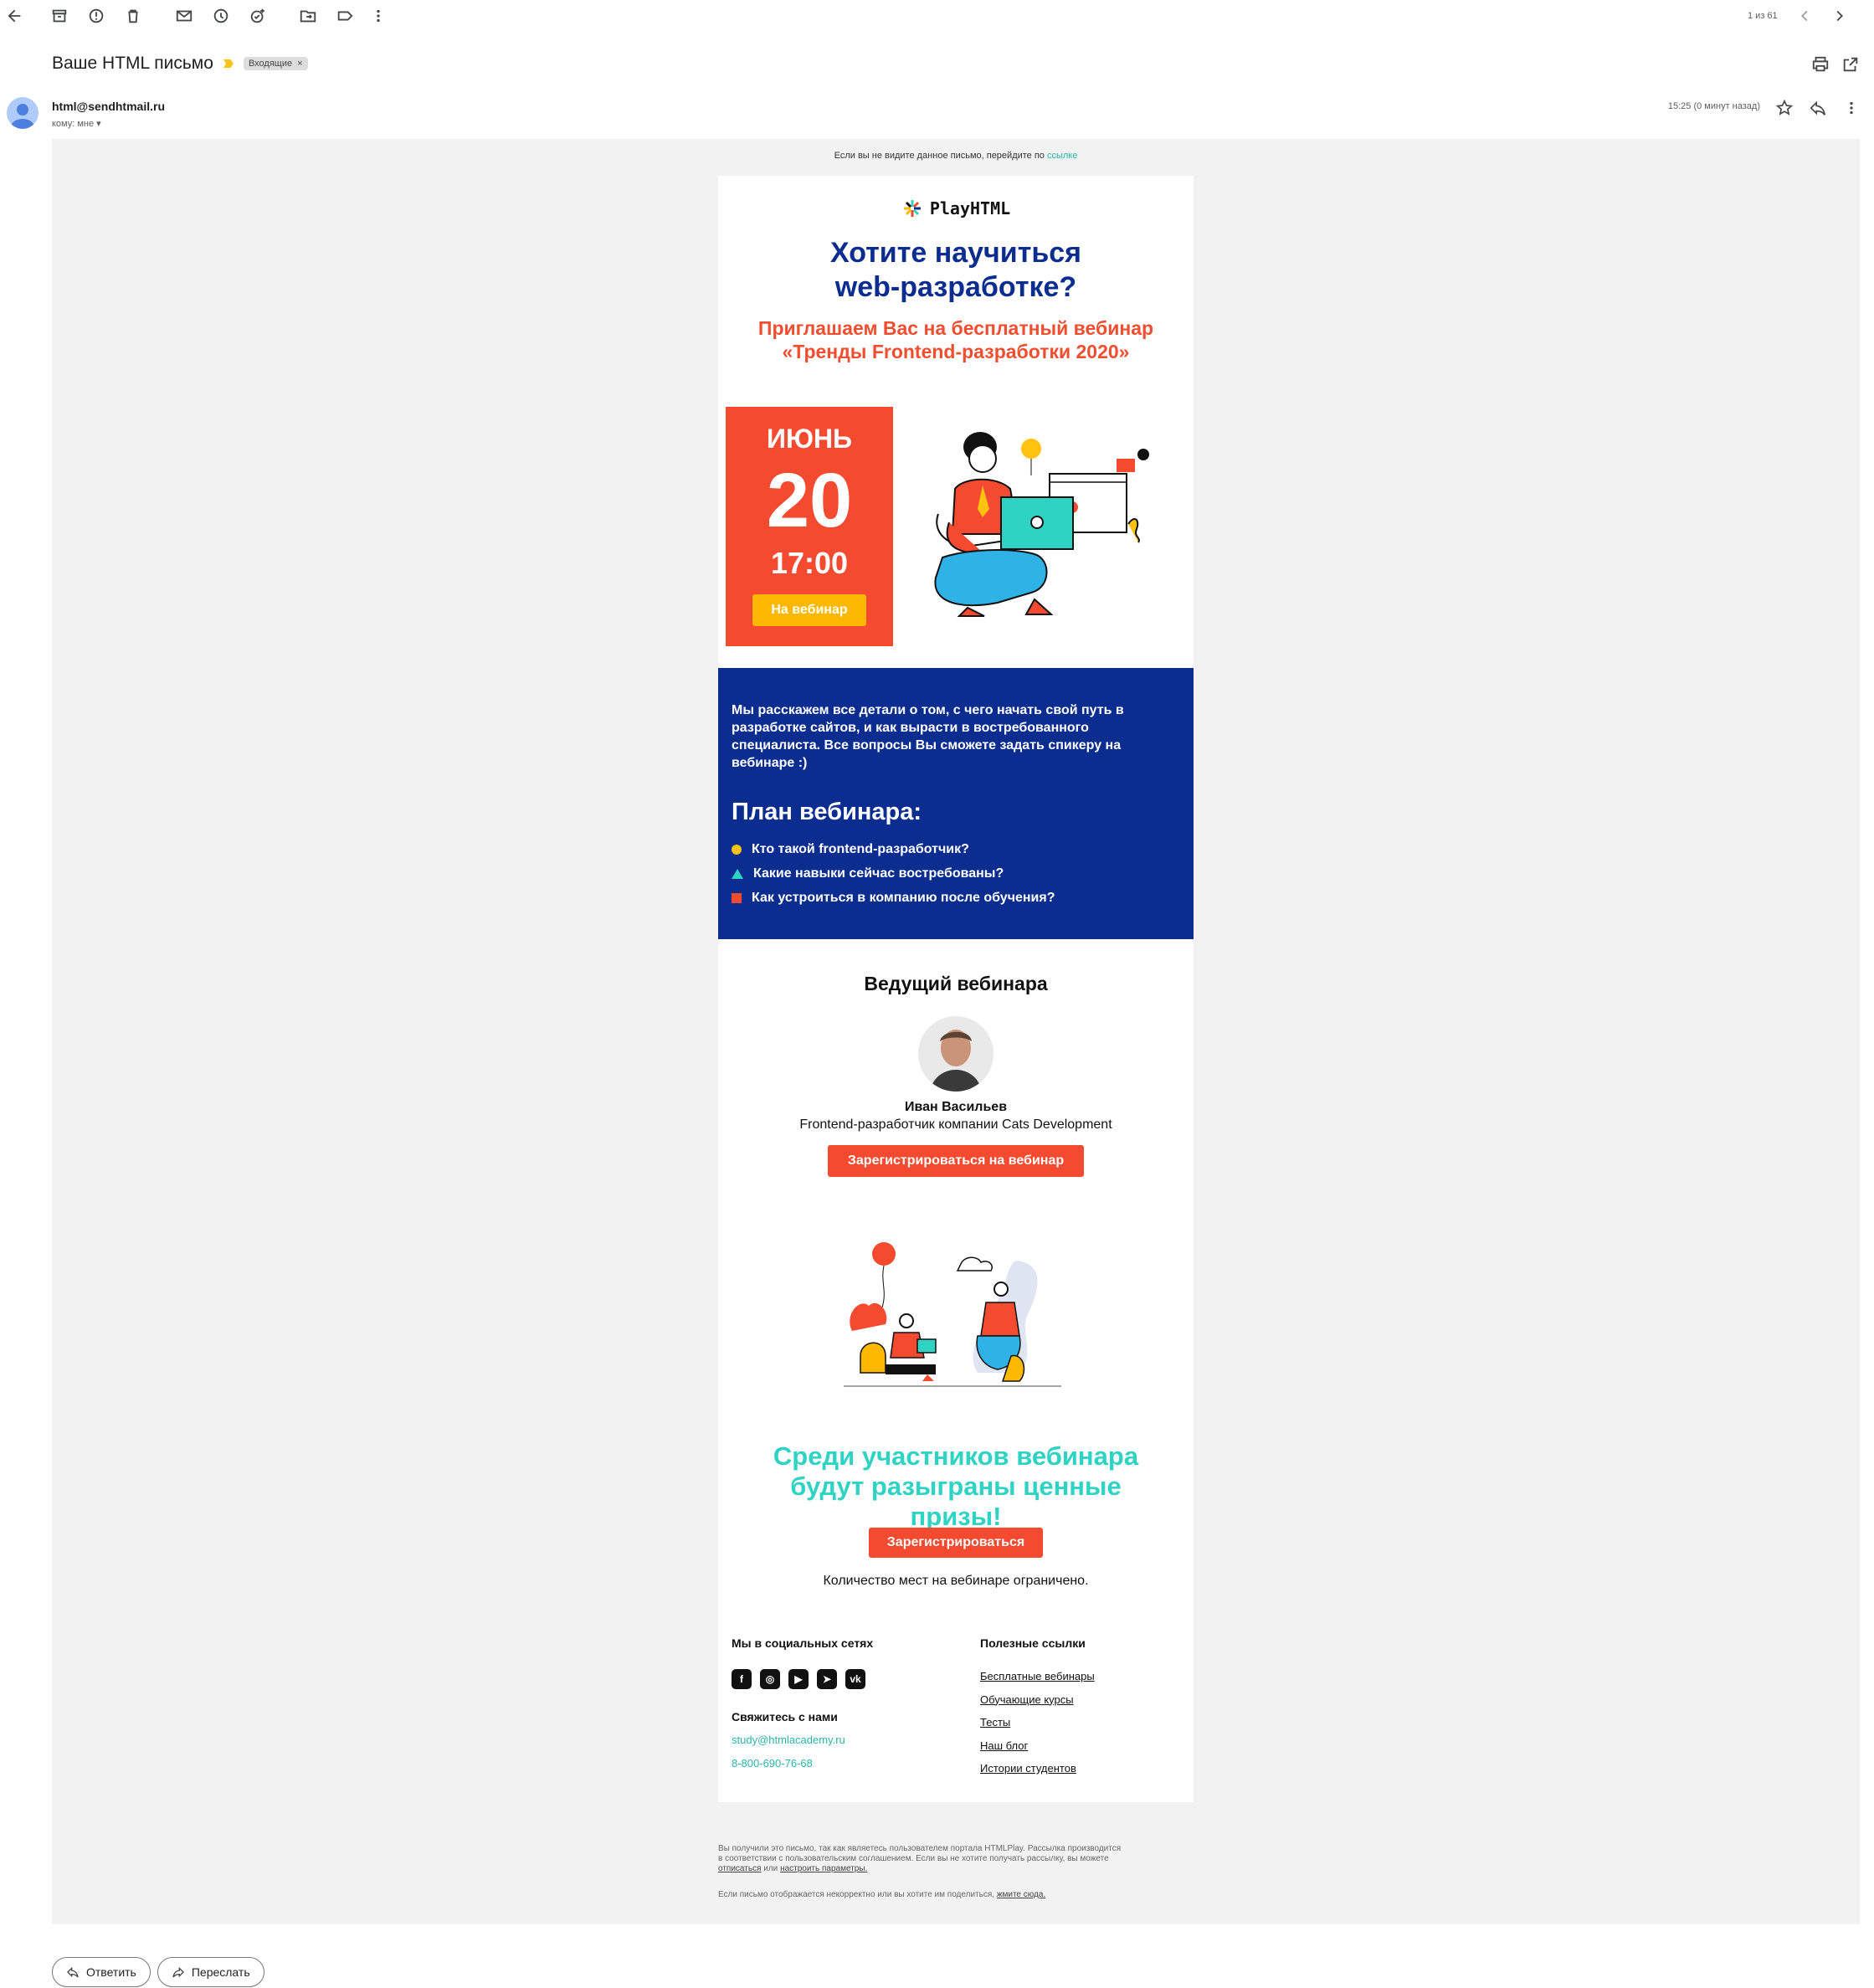  What do you see at coordinates (299, 64) in the screenshot?
I see `remove-label-icon: ×` at bounding box center [299, 64].